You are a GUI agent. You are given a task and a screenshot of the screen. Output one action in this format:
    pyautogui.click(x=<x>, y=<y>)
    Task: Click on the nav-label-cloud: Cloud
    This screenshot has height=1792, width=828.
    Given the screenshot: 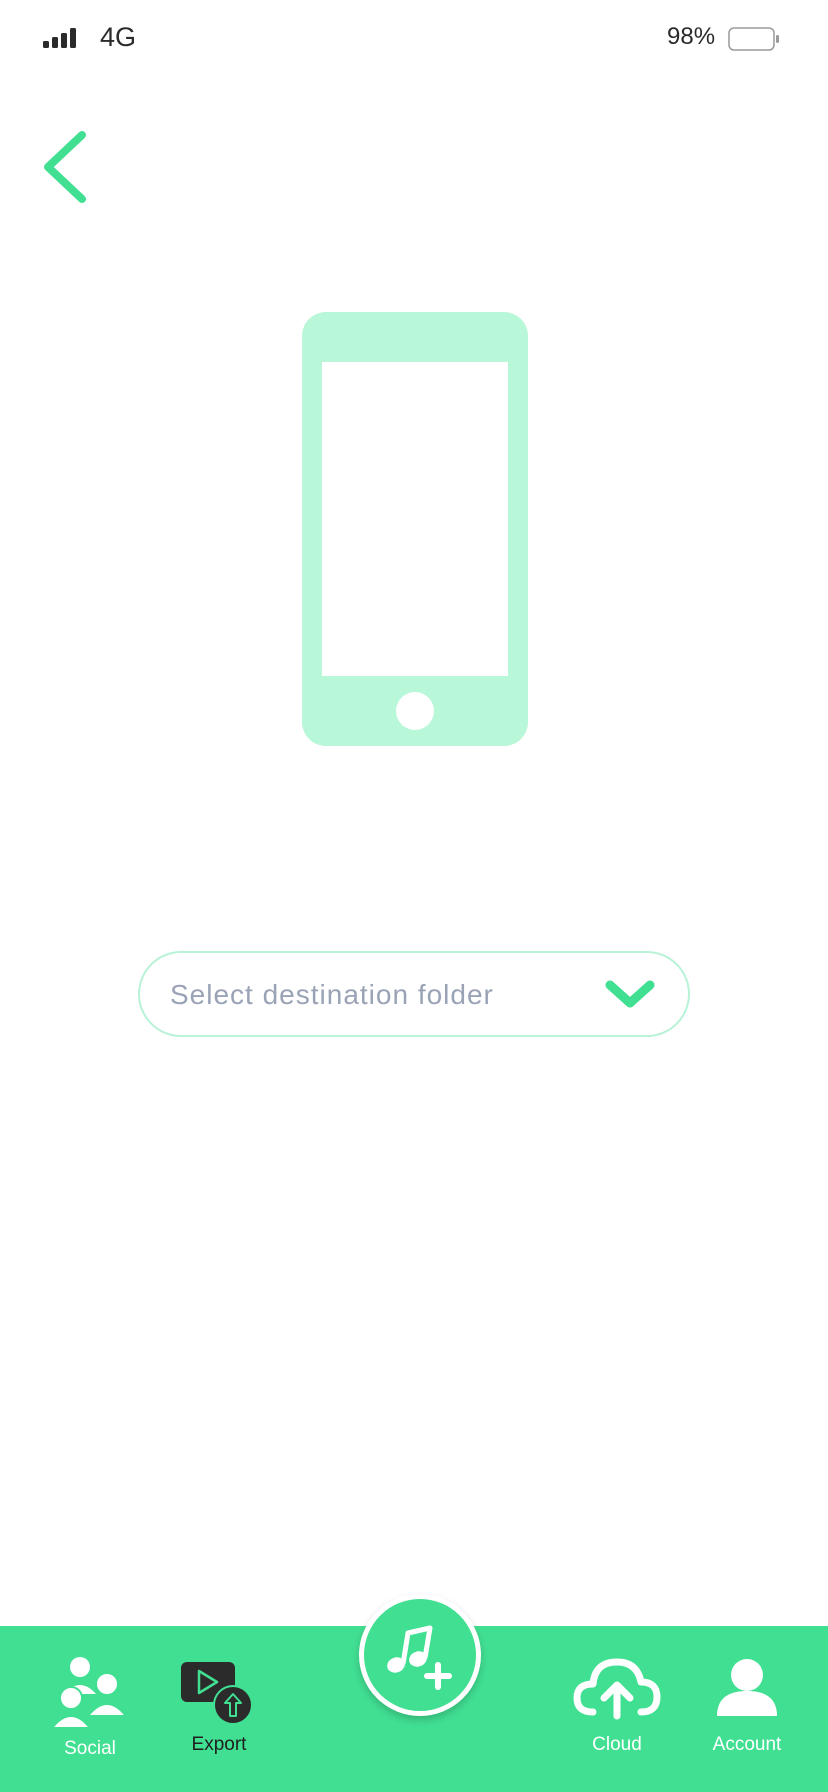 What is the action you would take?
    pyautogui.click(x=617, y=1744)
    